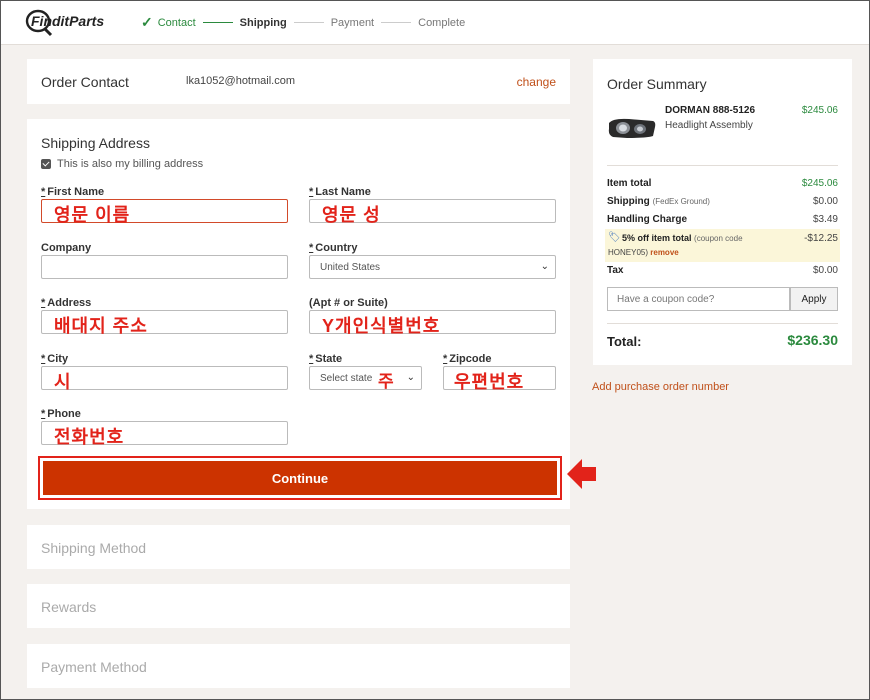  What do you see at coordinates (101, 326) in the screenshot?
I see `annotation-text: 배대지 주소` at bounding box center [101, 326].